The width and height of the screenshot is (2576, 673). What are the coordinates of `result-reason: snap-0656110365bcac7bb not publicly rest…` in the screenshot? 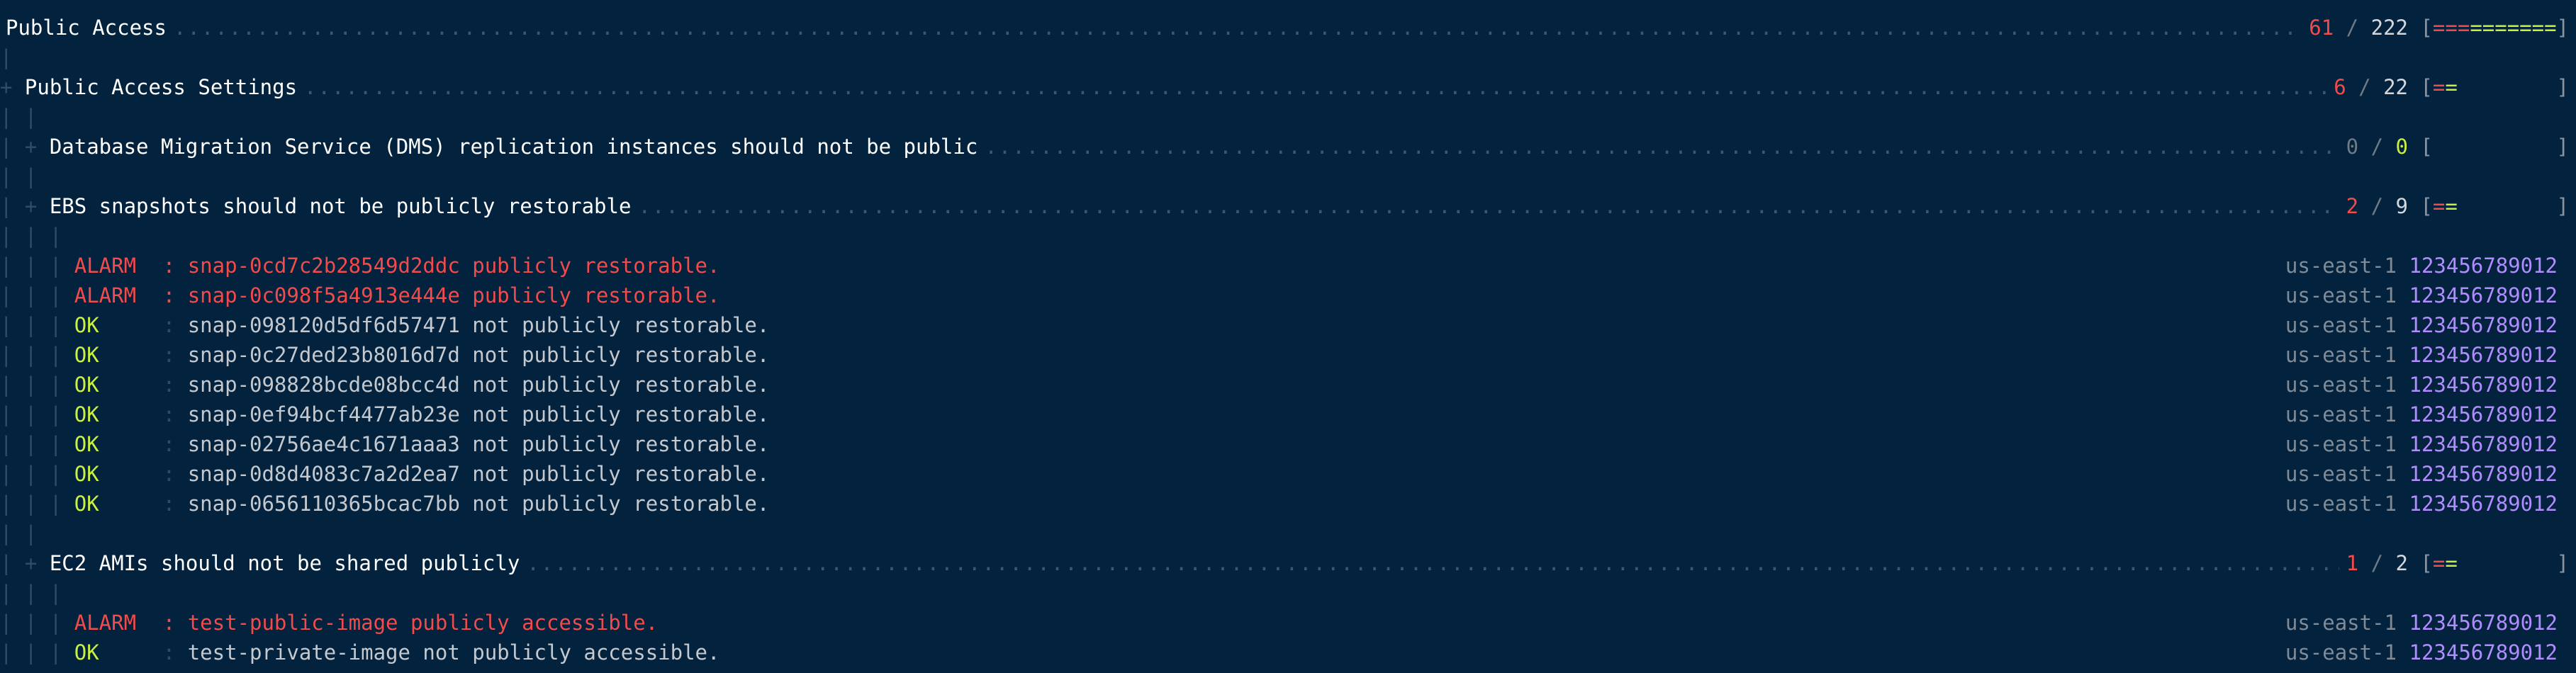 It's located at (479, 504).